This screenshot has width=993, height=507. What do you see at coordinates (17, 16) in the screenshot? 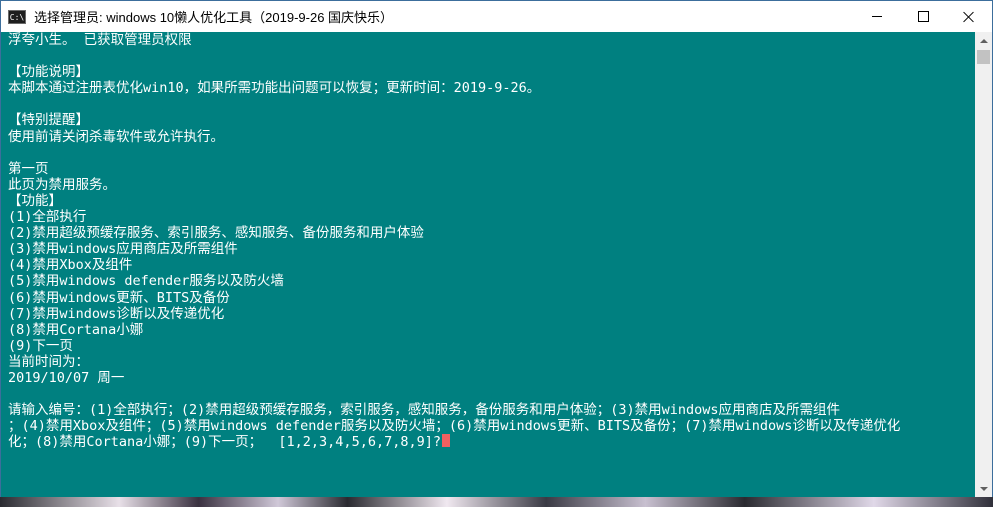
I see `cmd-icon: C:\` at bounding box center [17, 16].